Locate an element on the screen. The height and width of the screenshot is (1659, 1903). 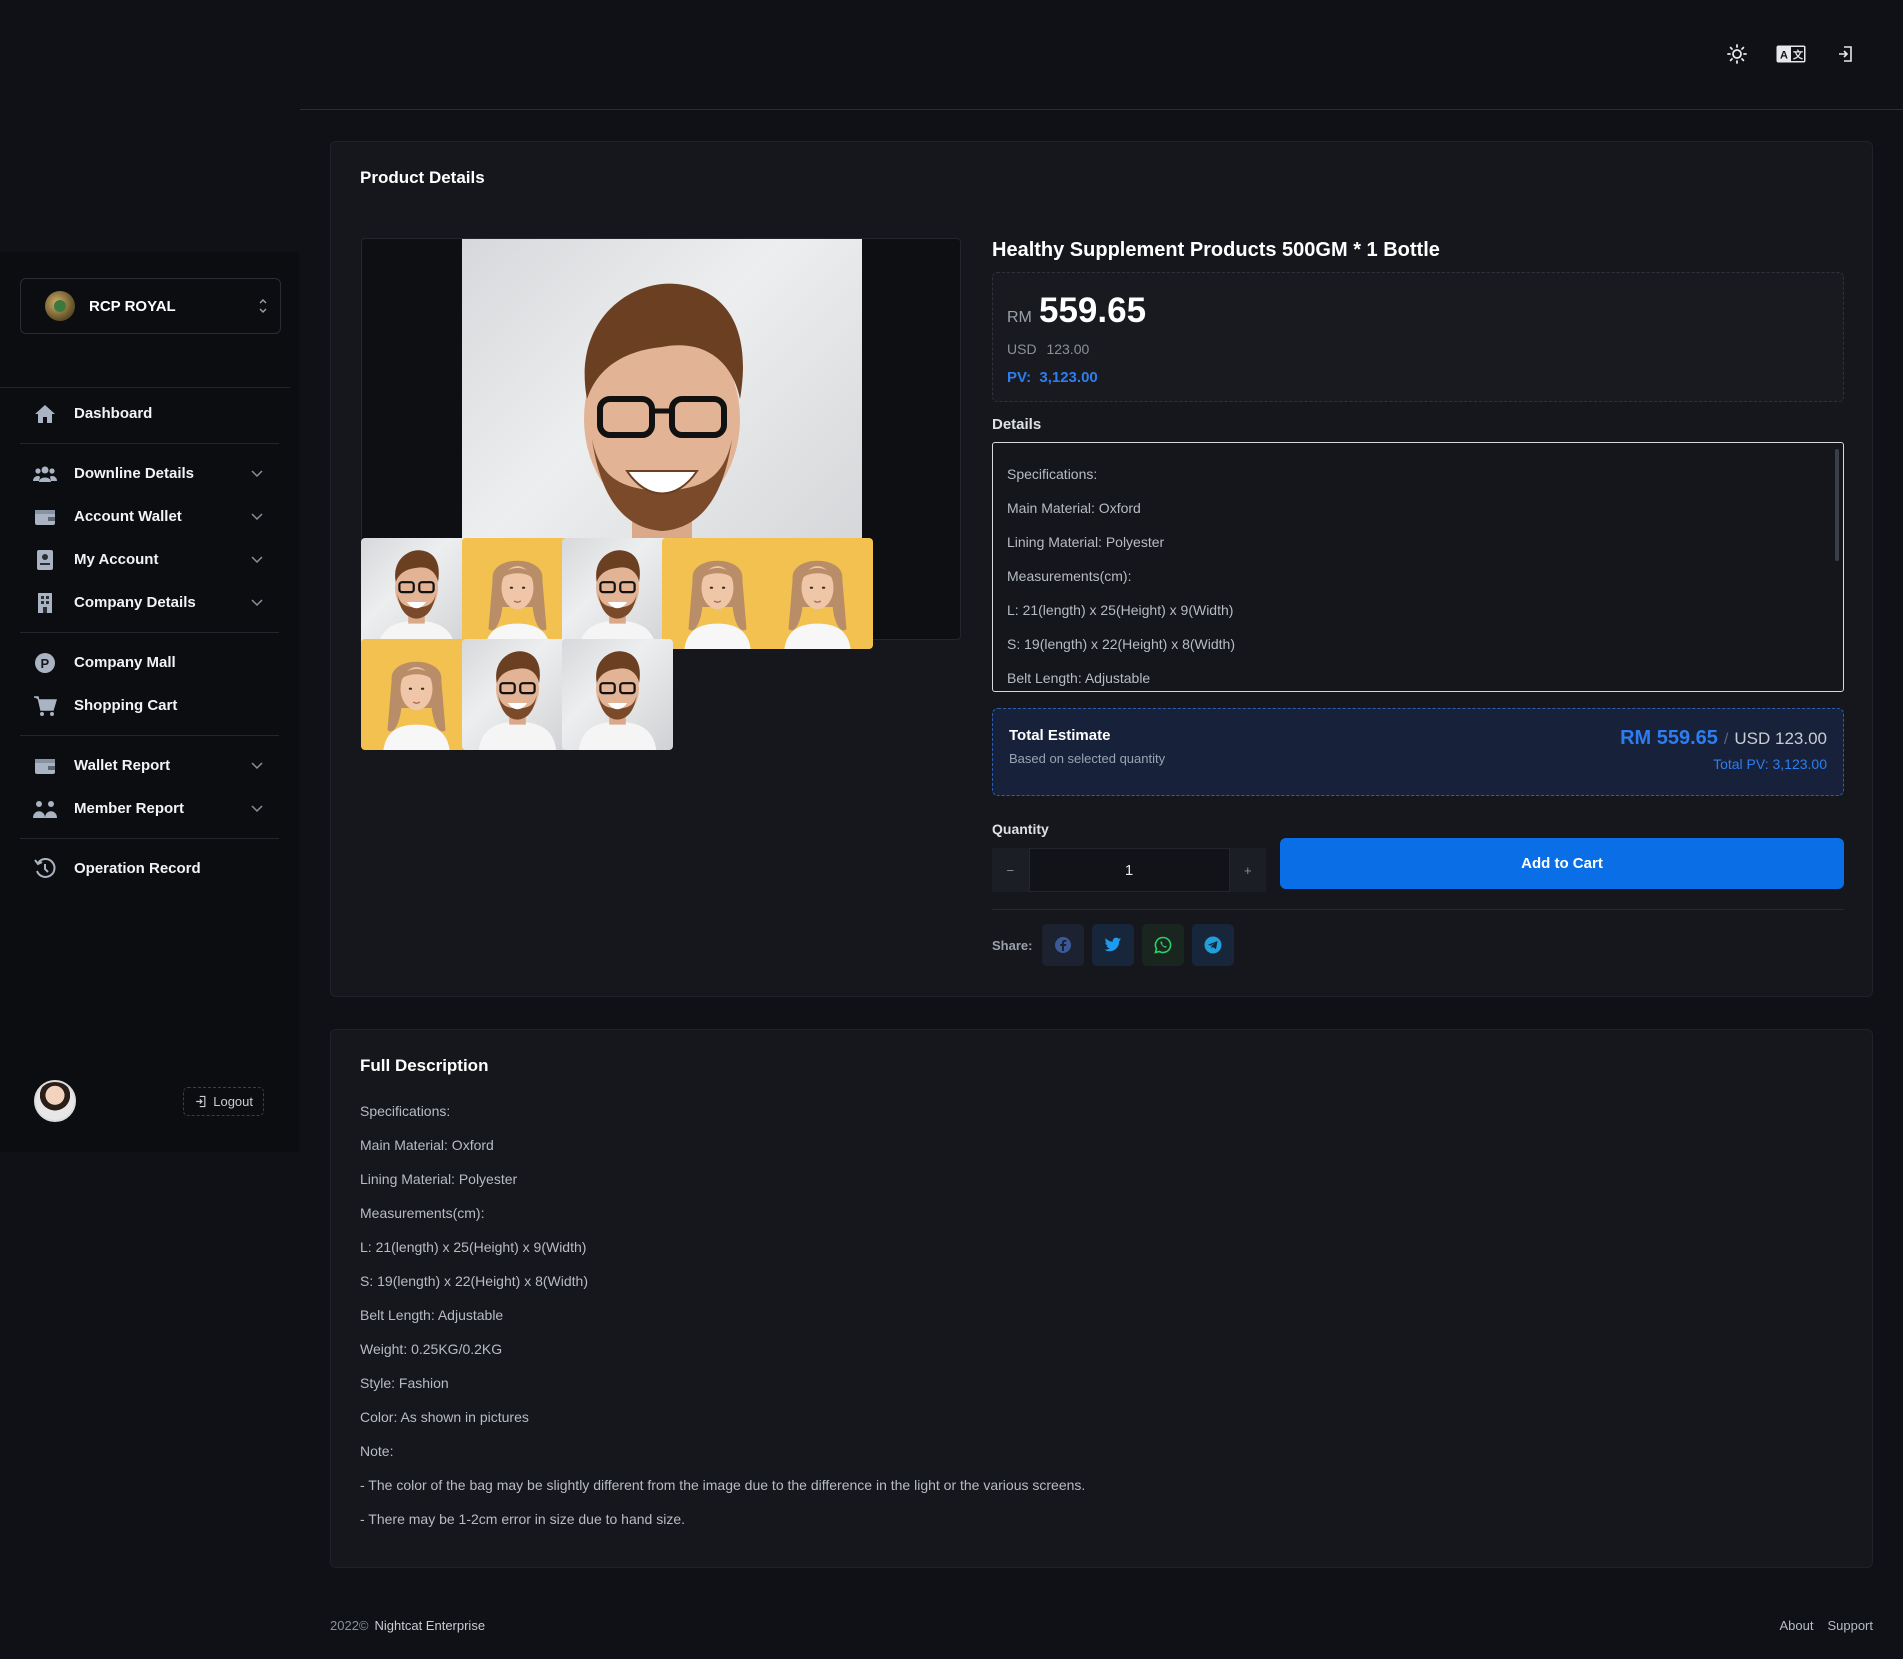
price-value: 559.65 is located at coordinates (1093, 310).